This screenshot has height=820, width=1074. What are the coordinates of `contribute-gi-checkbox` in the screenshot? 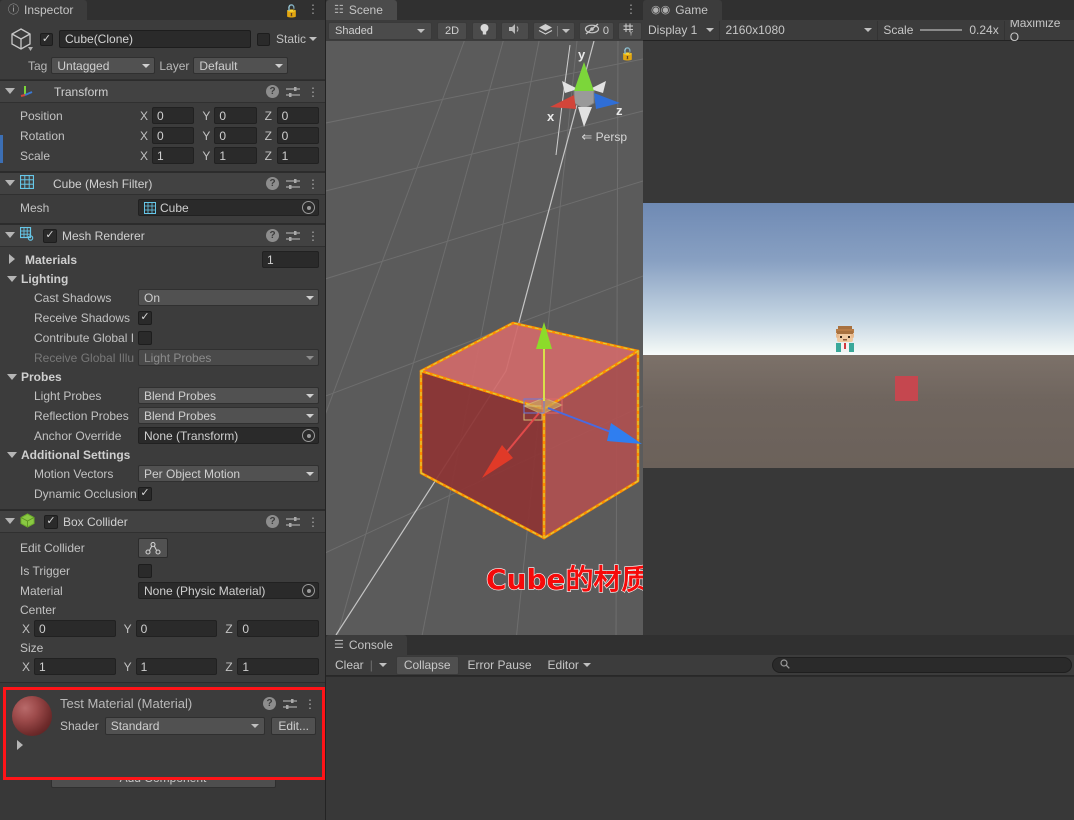 It's located at (145, 337).